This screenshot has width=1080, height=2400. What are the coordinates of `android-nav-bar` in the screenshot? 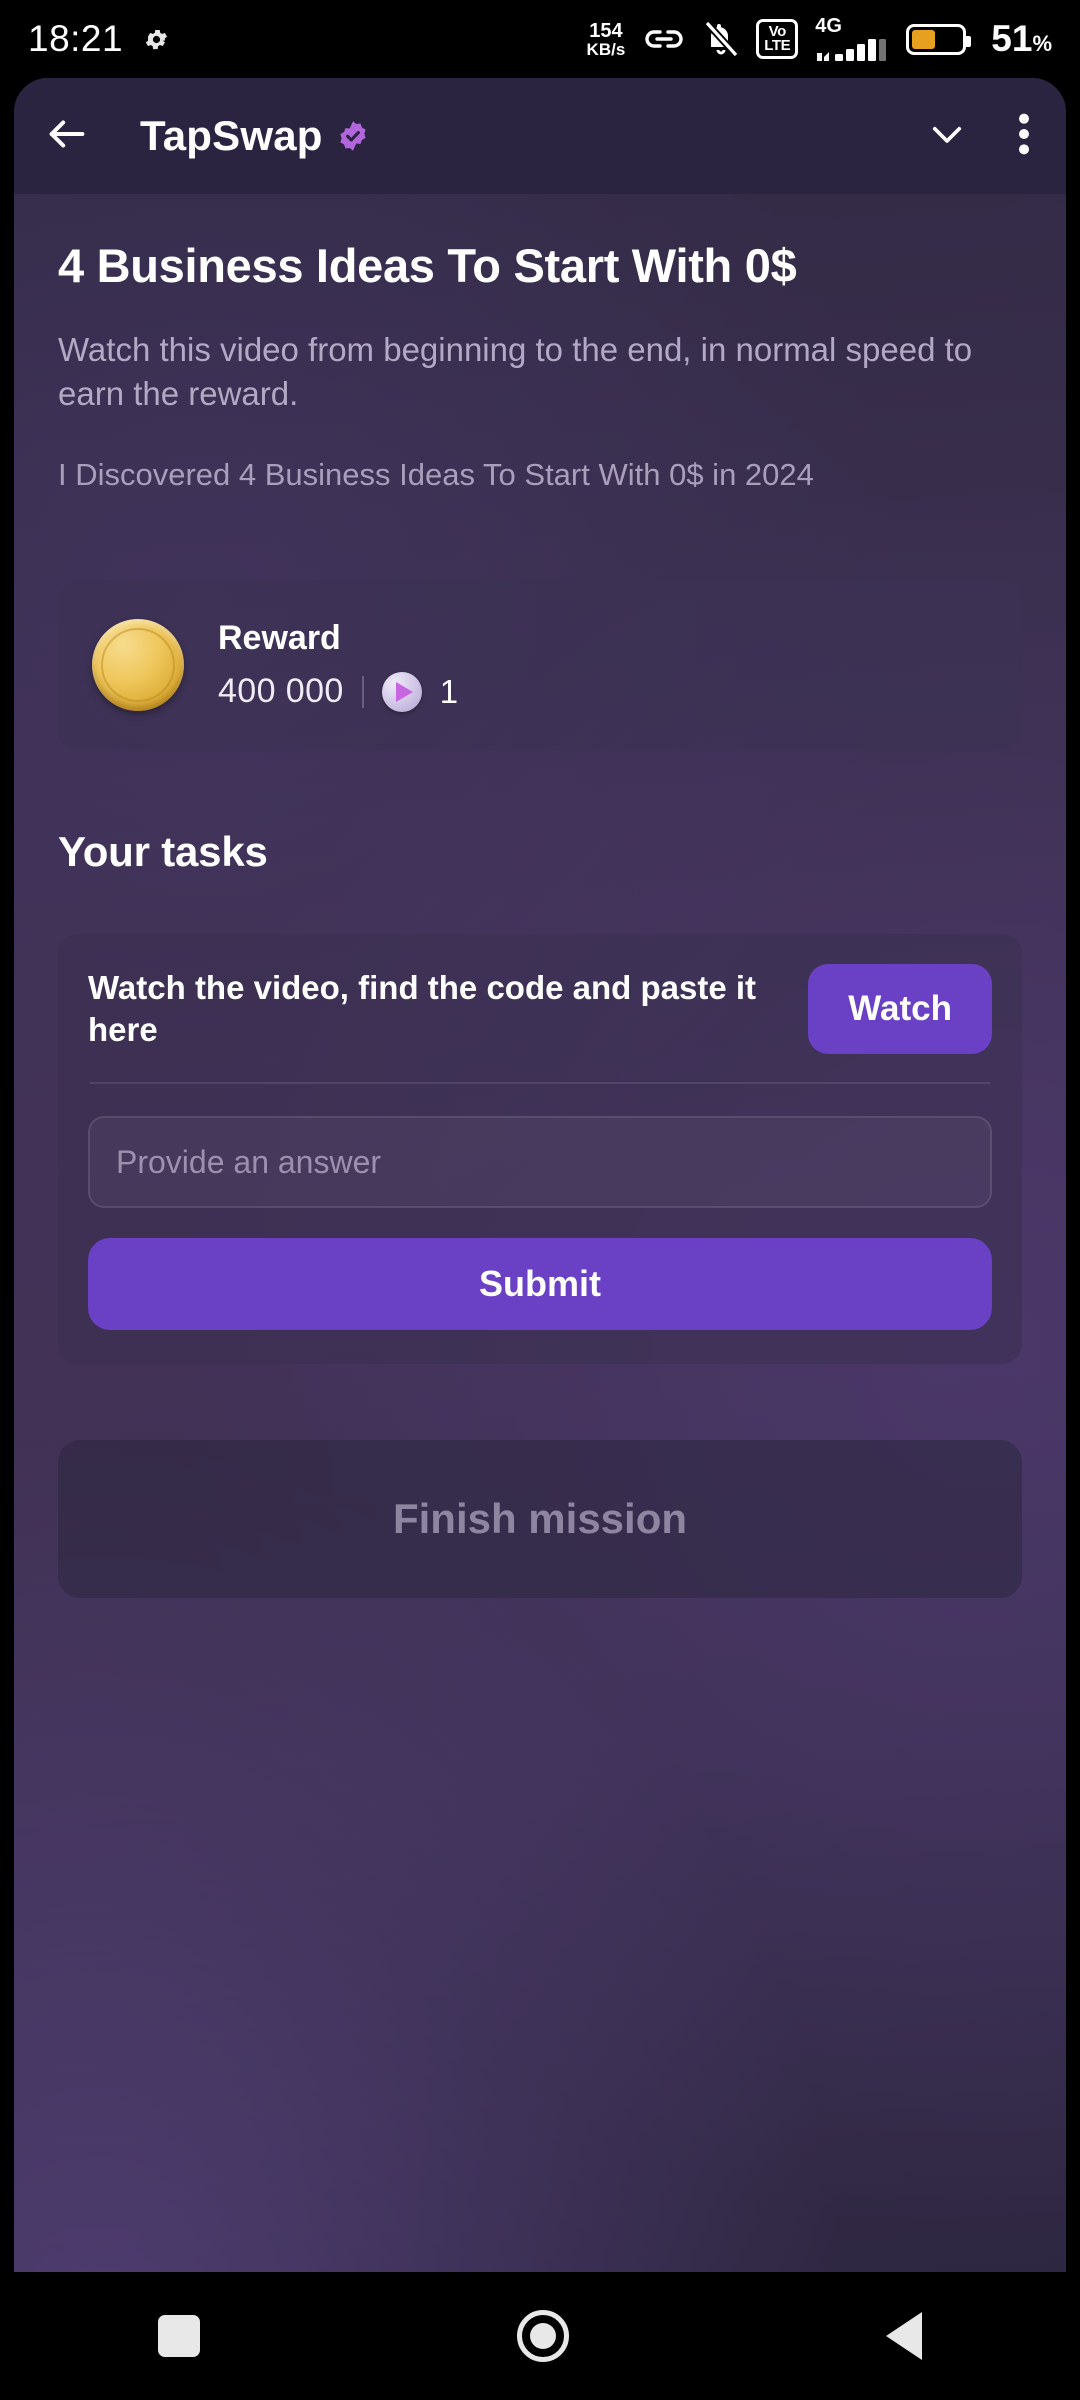 It's located at (540, 2336).